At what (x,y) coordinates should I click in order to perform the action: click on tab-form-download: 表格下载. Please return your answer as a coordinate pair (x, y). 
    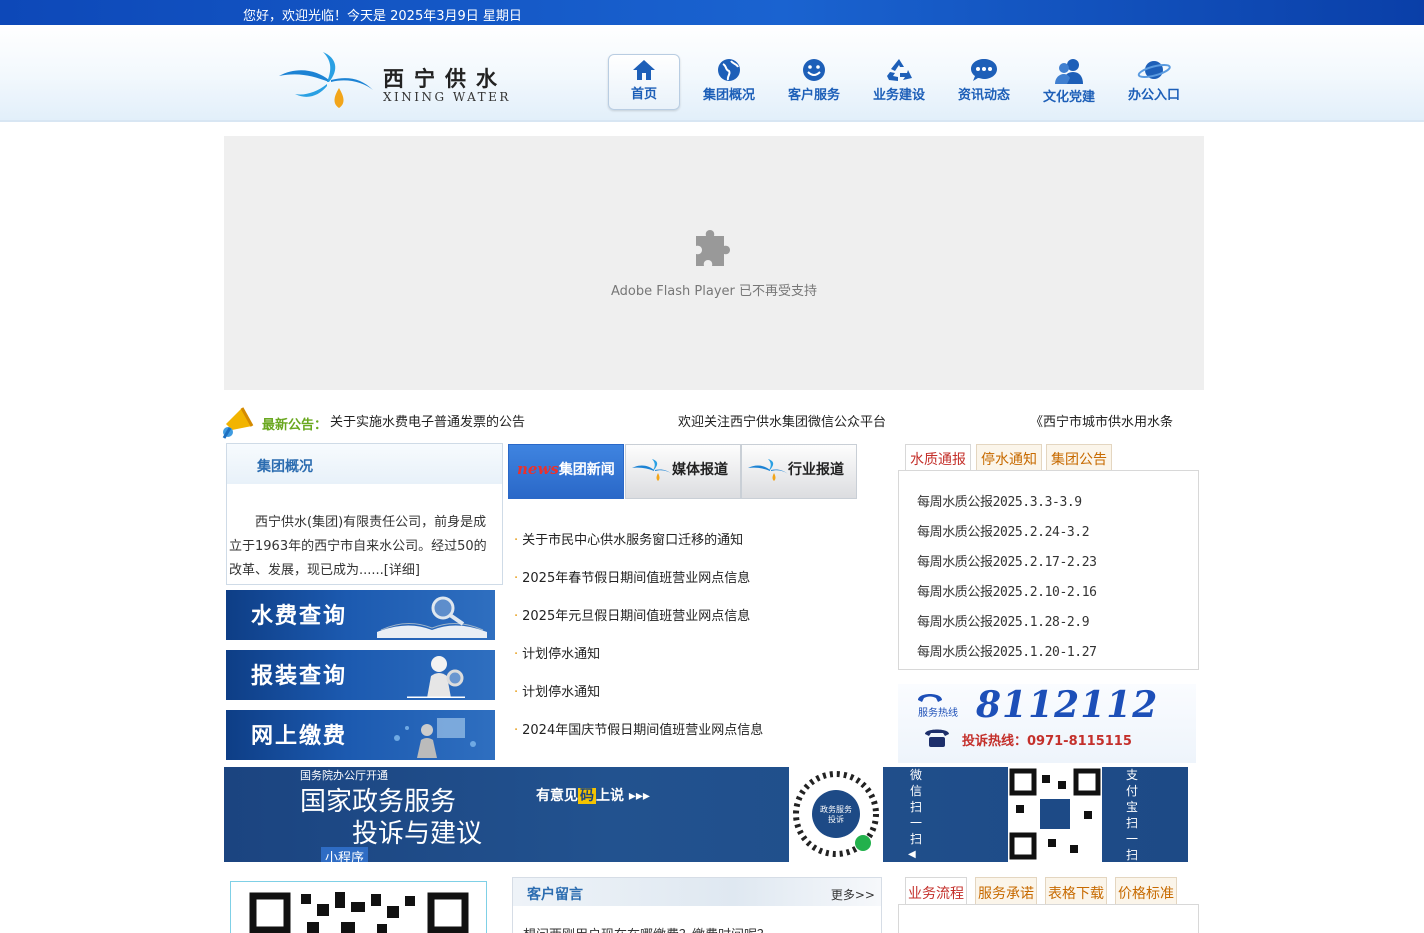
    Looking at the image, I should click on (1076, 890).